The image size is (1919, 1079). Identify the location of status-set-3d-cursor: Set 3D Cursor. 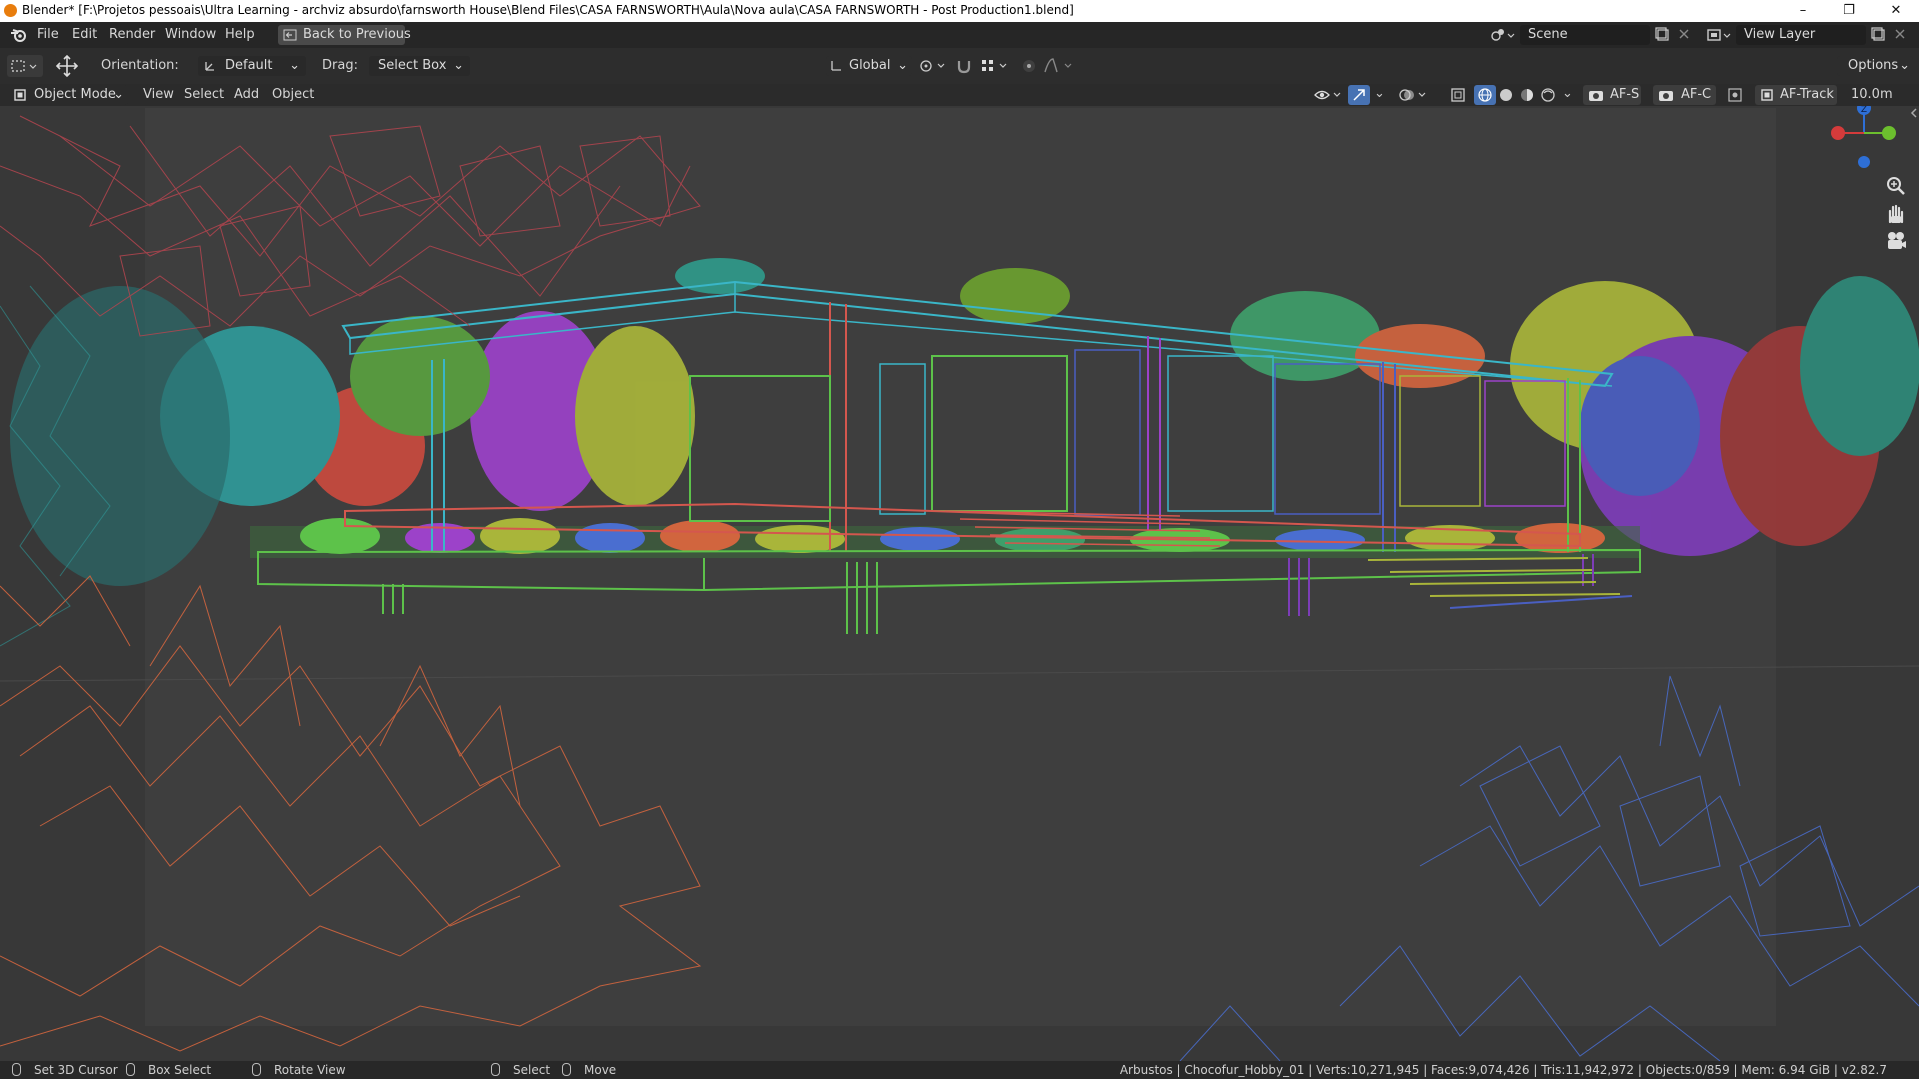
(76, 1070).